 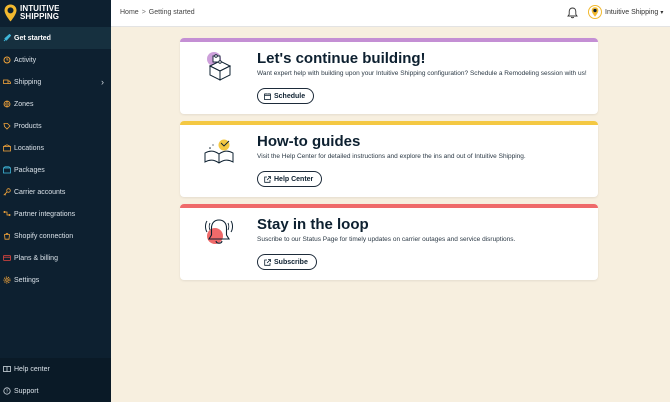 I want to click on help-center-button: Help Center, so click(x=290, y=179).